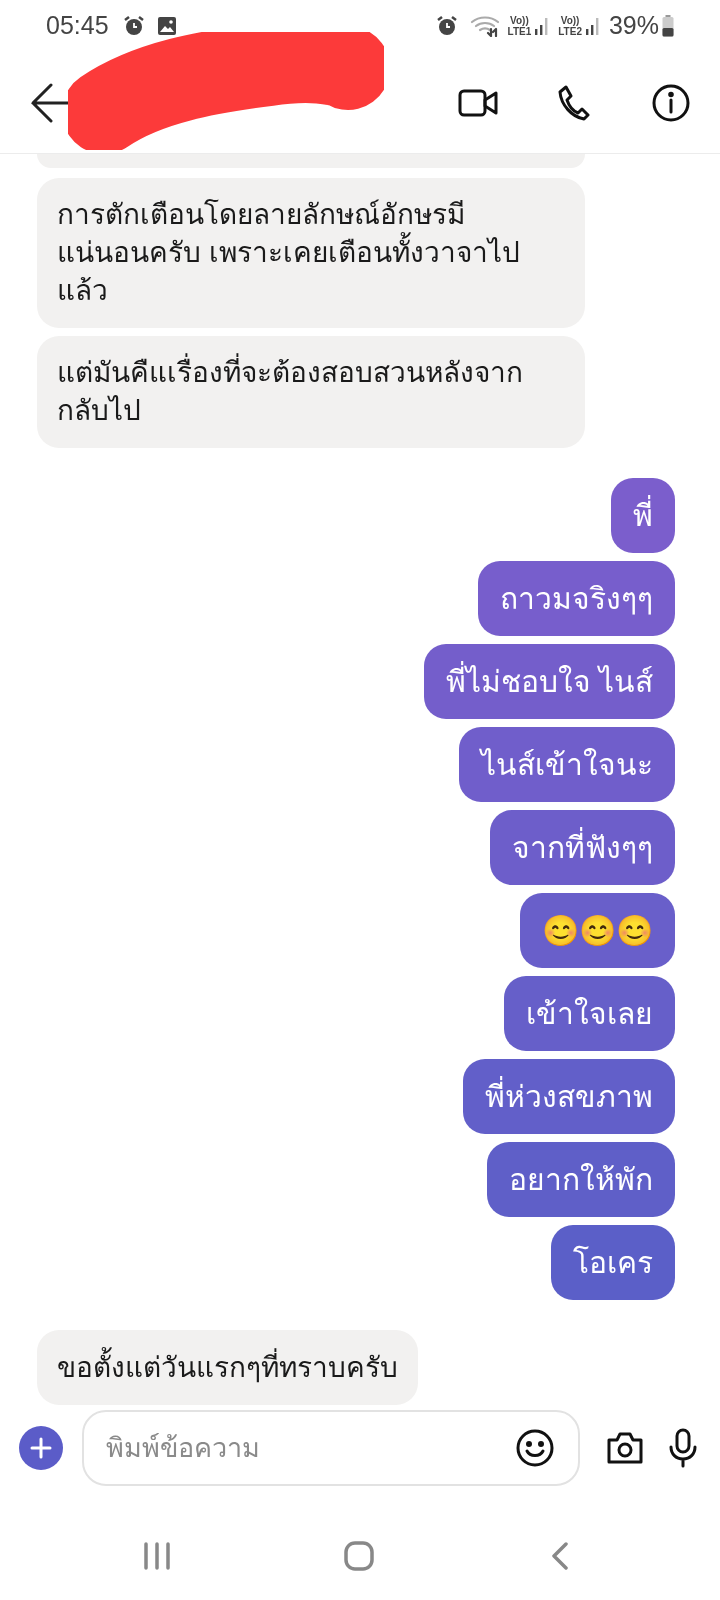 The height and width of the screenshot is (1600, 720). I want to click on message-bubble: ขอตั้งแต่วันแรกๆที่ทราบครับ, so click(227, 1367).